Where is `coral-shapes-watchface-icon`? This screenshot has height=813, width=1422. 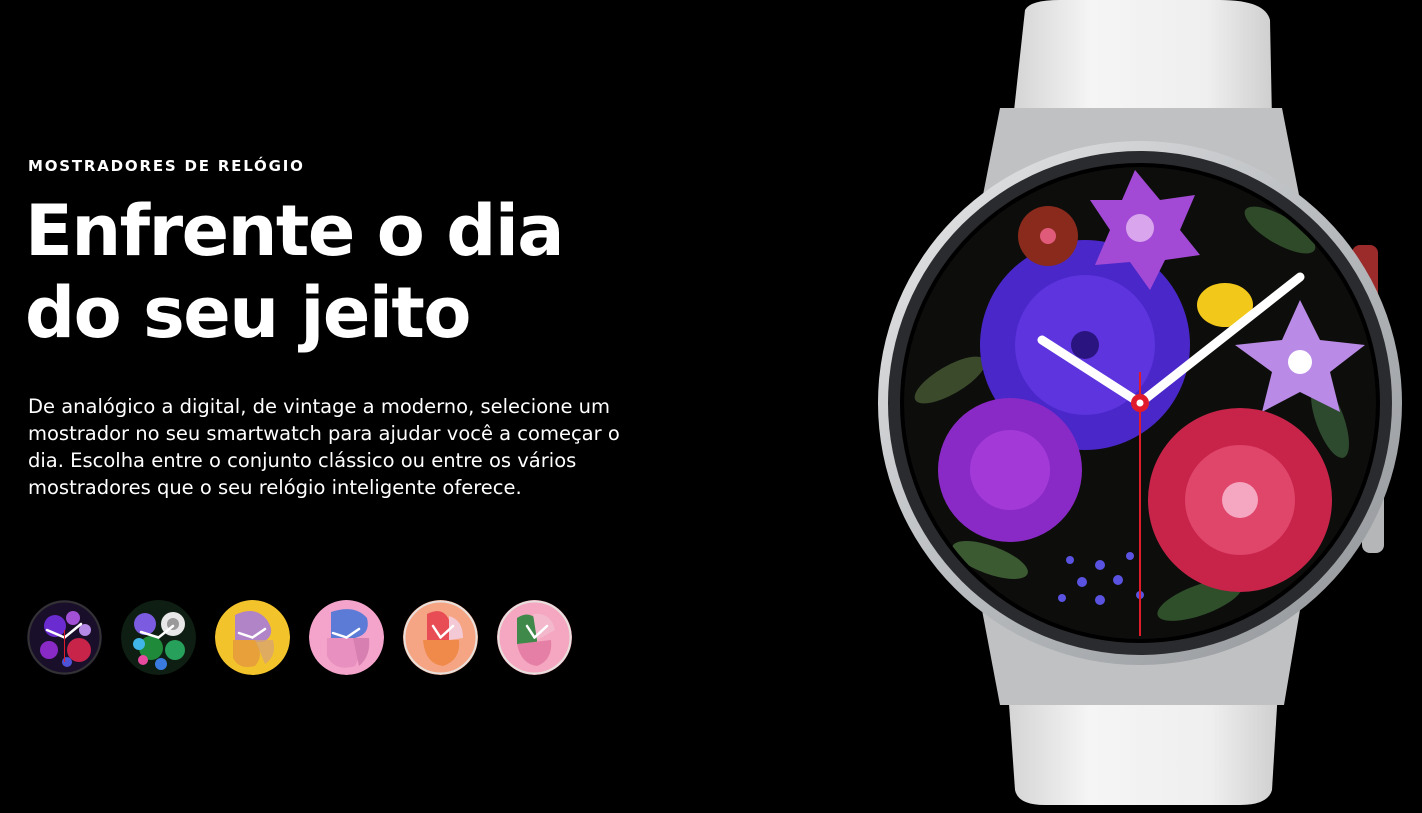 coral-shapes-watchface-icon is located at coordinates (440, 637).